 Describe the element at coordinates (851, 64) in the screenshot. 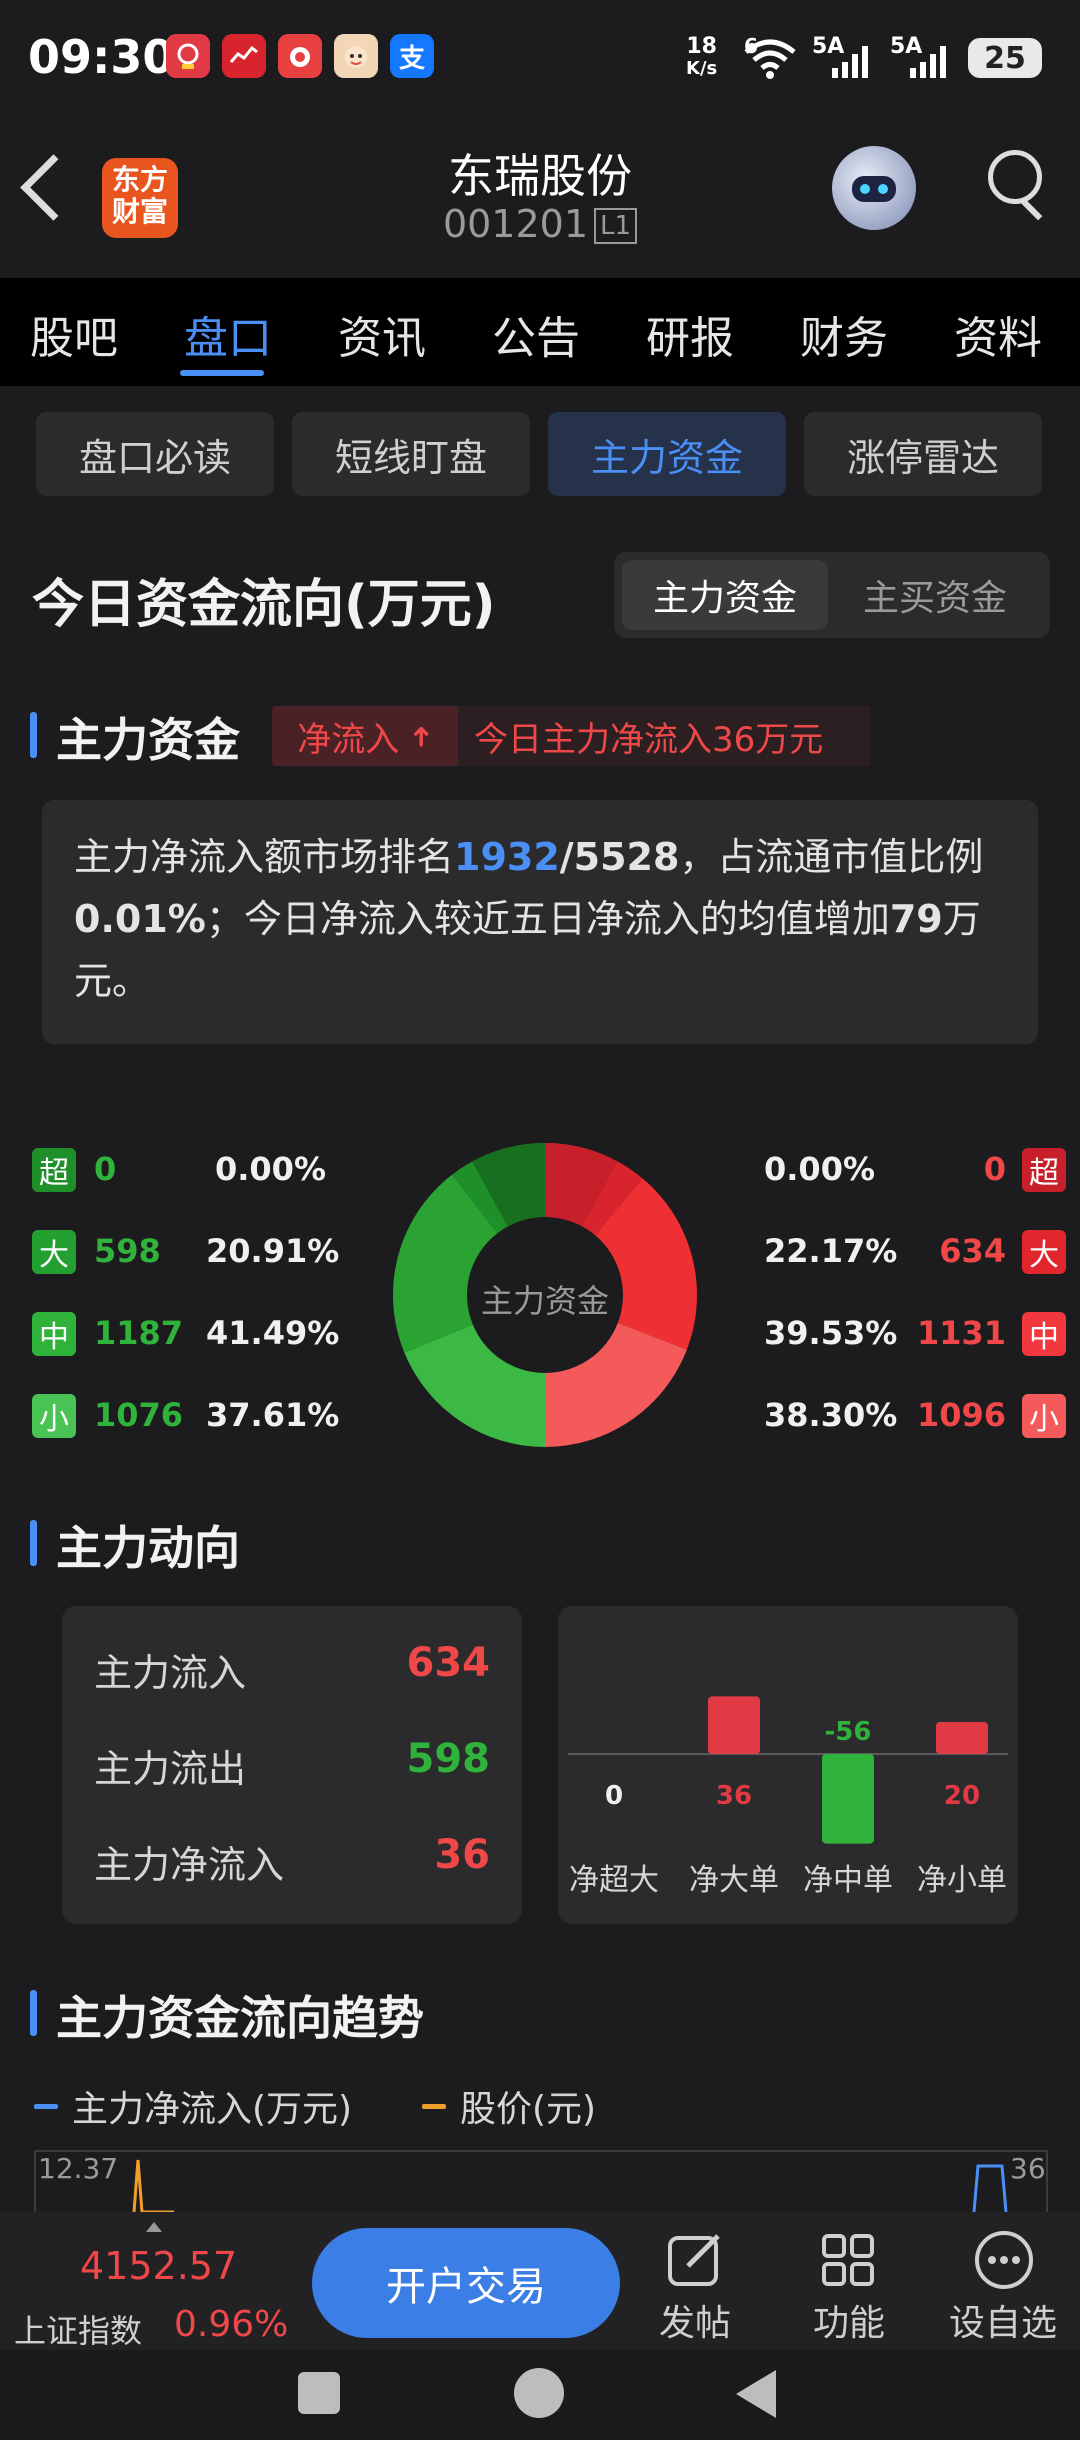

I see `signal-1-icon` at that location.